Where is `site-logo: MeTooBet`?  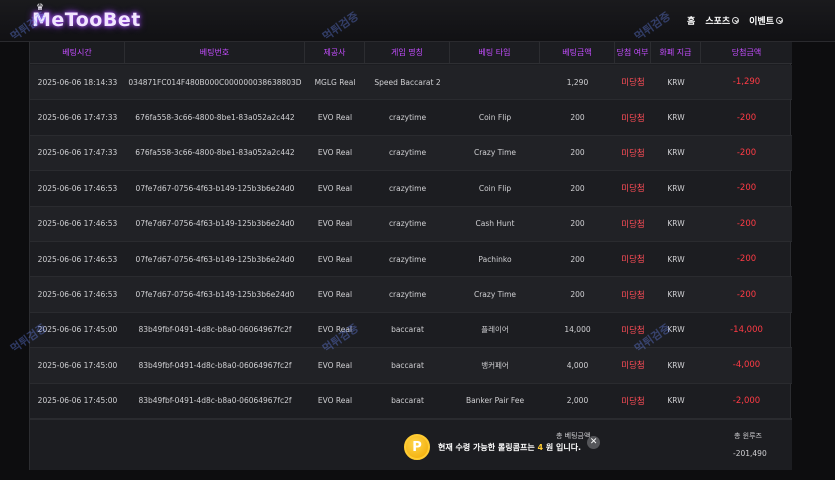 site-logo: MeTooBet is located at coordinates (86, 20).